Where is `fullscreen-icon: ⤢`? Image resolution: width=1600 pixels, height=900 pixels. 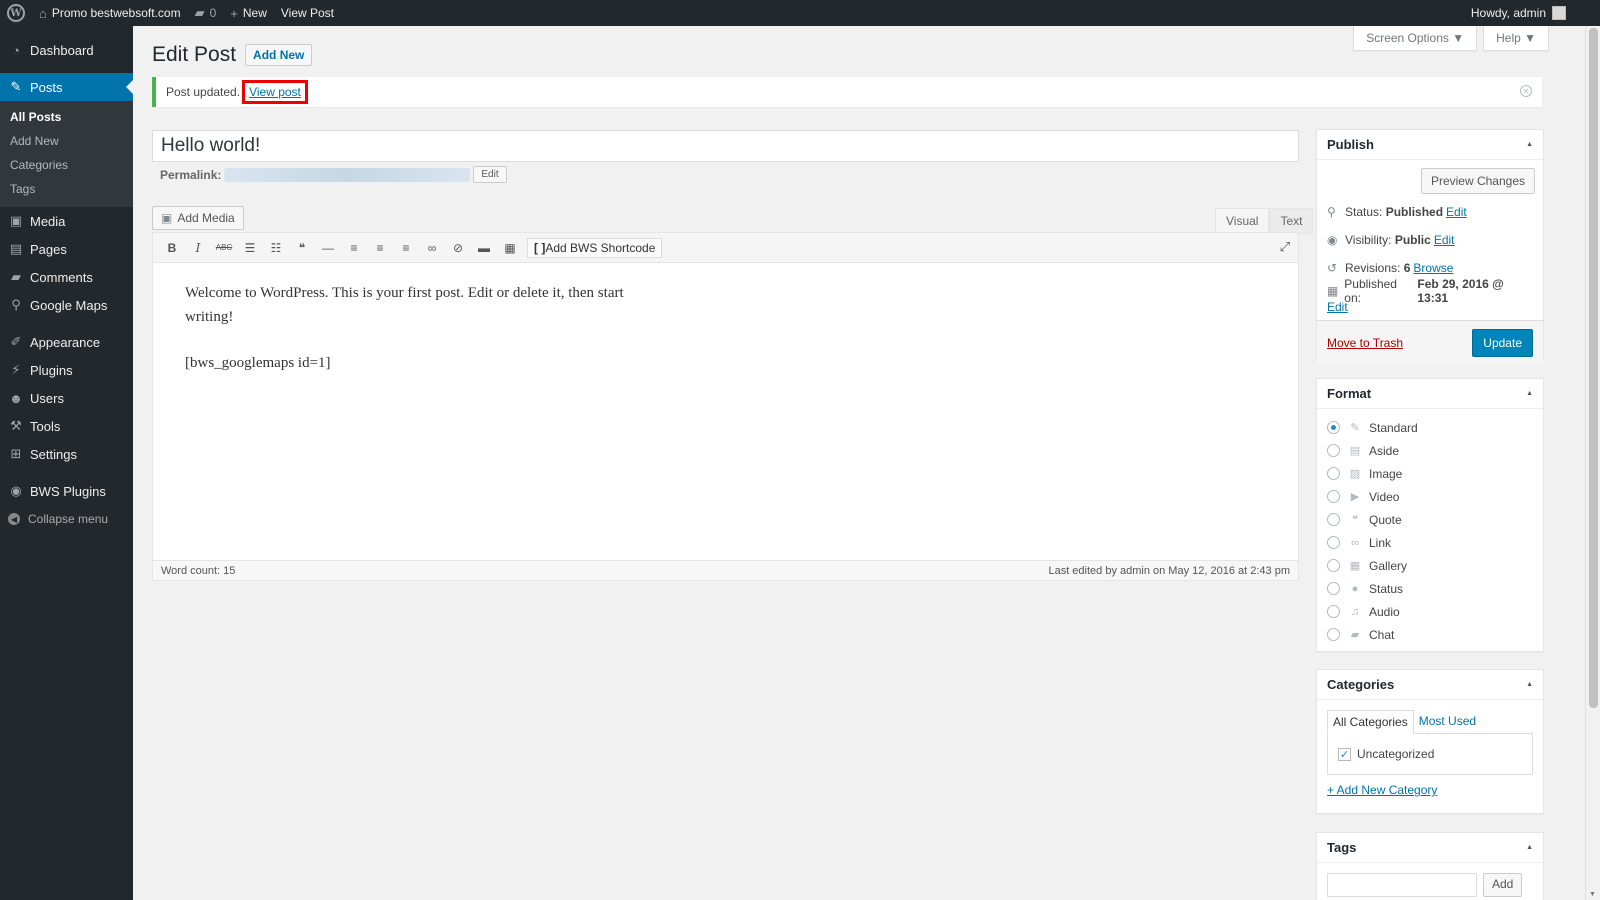
fullscreen-icon: ⤢ is located at coordinates (1285, 247).